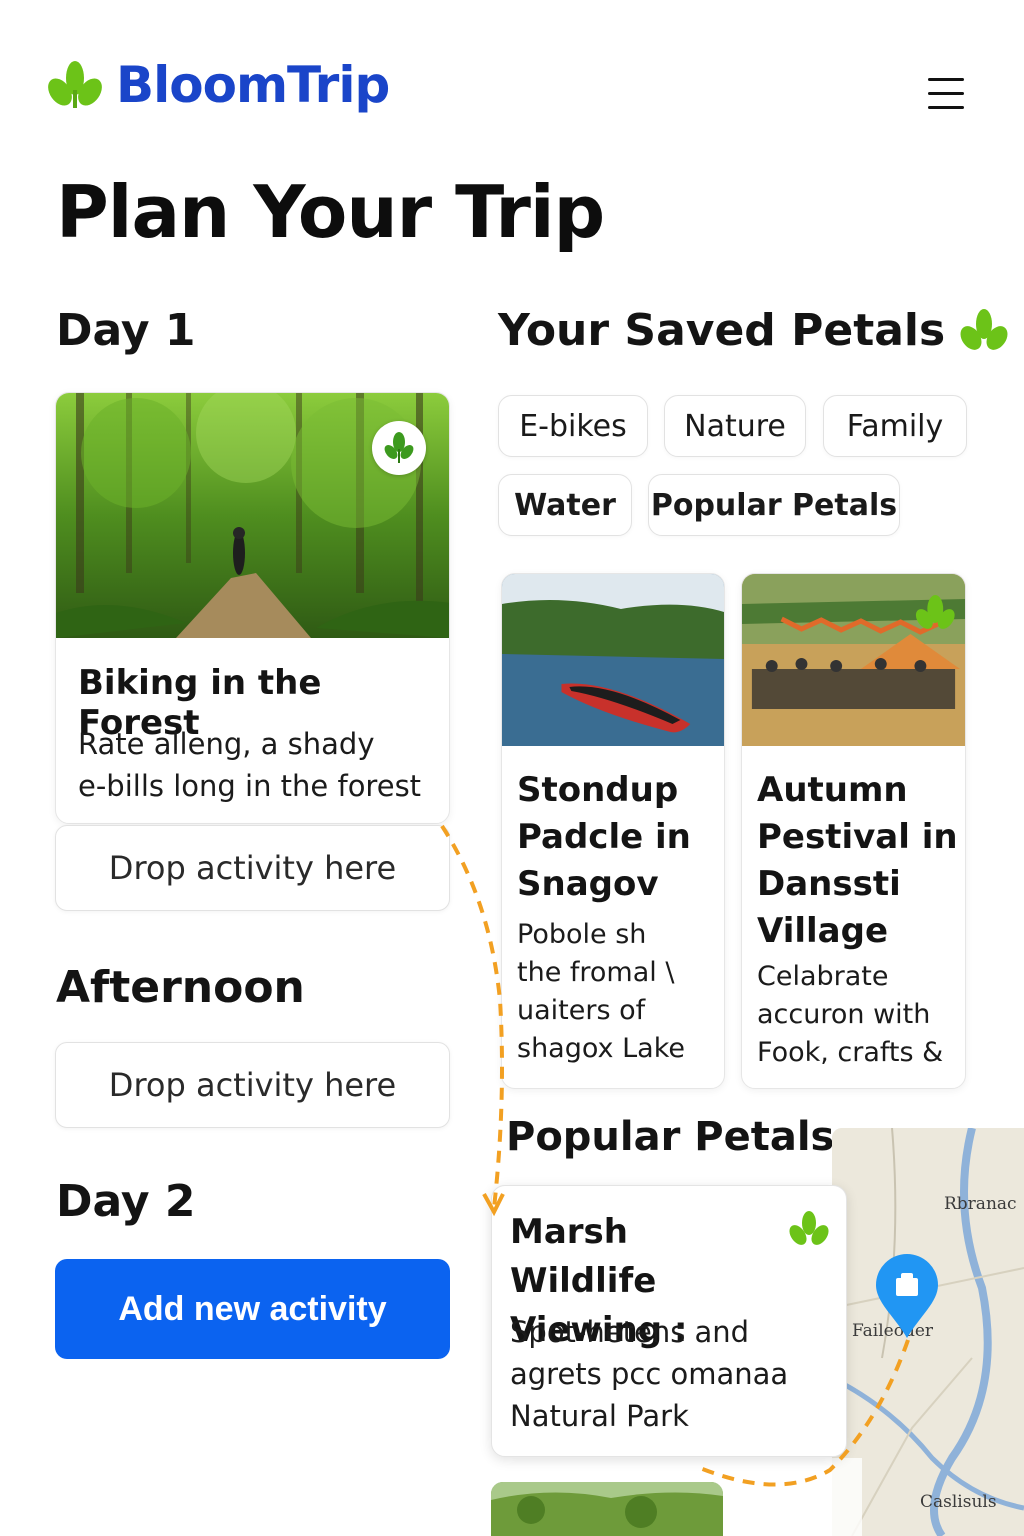 Image resolution: width=1024 pixels, height=1536 pixels. I want to click on menu-hamburger-icon, so click(946, 94).